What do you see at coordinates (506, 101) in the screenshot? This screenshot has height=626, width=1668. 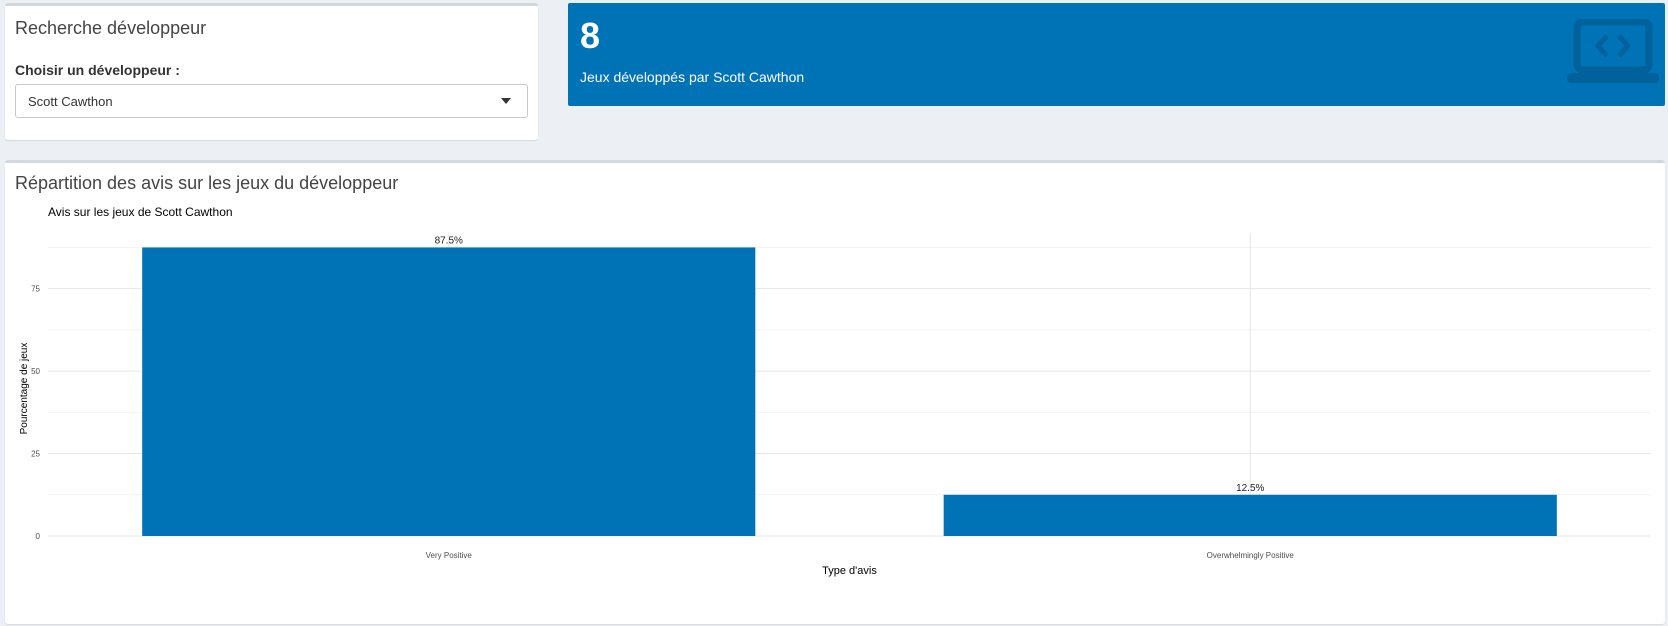 I see `chevron-down-icon` at bounding box center [506, 101].